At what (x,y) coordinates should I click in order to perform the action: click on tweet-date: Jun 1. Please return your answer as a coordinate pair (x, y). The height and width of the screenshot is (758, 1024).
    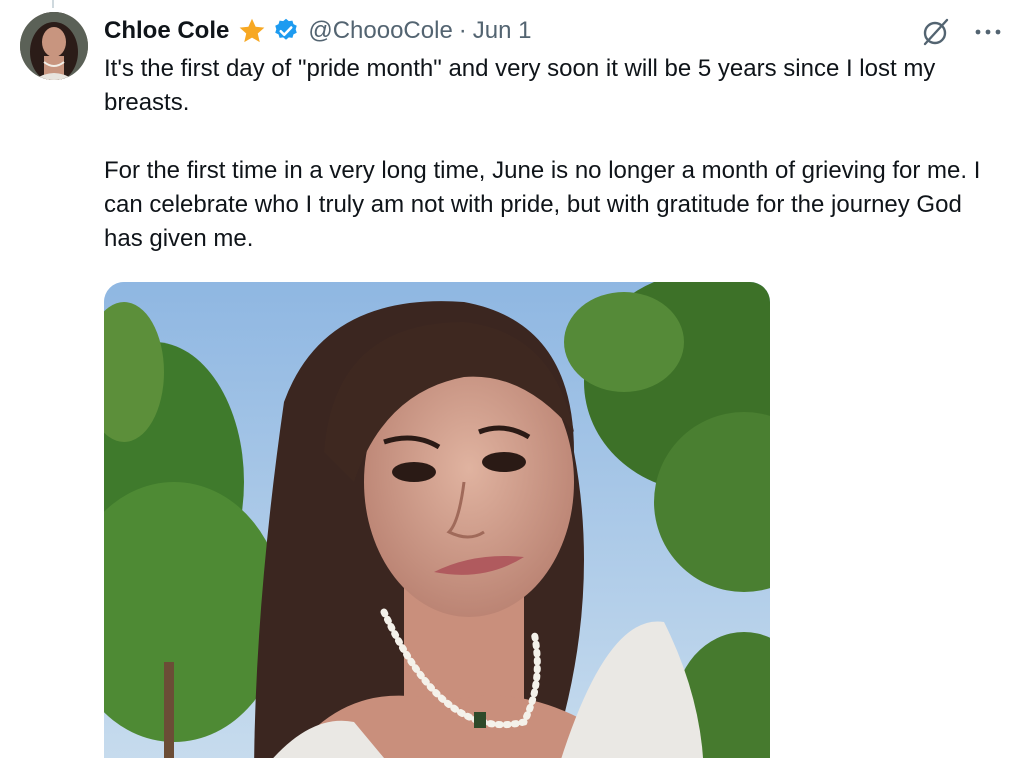
    Looking at the image, I should click on (502, 31).